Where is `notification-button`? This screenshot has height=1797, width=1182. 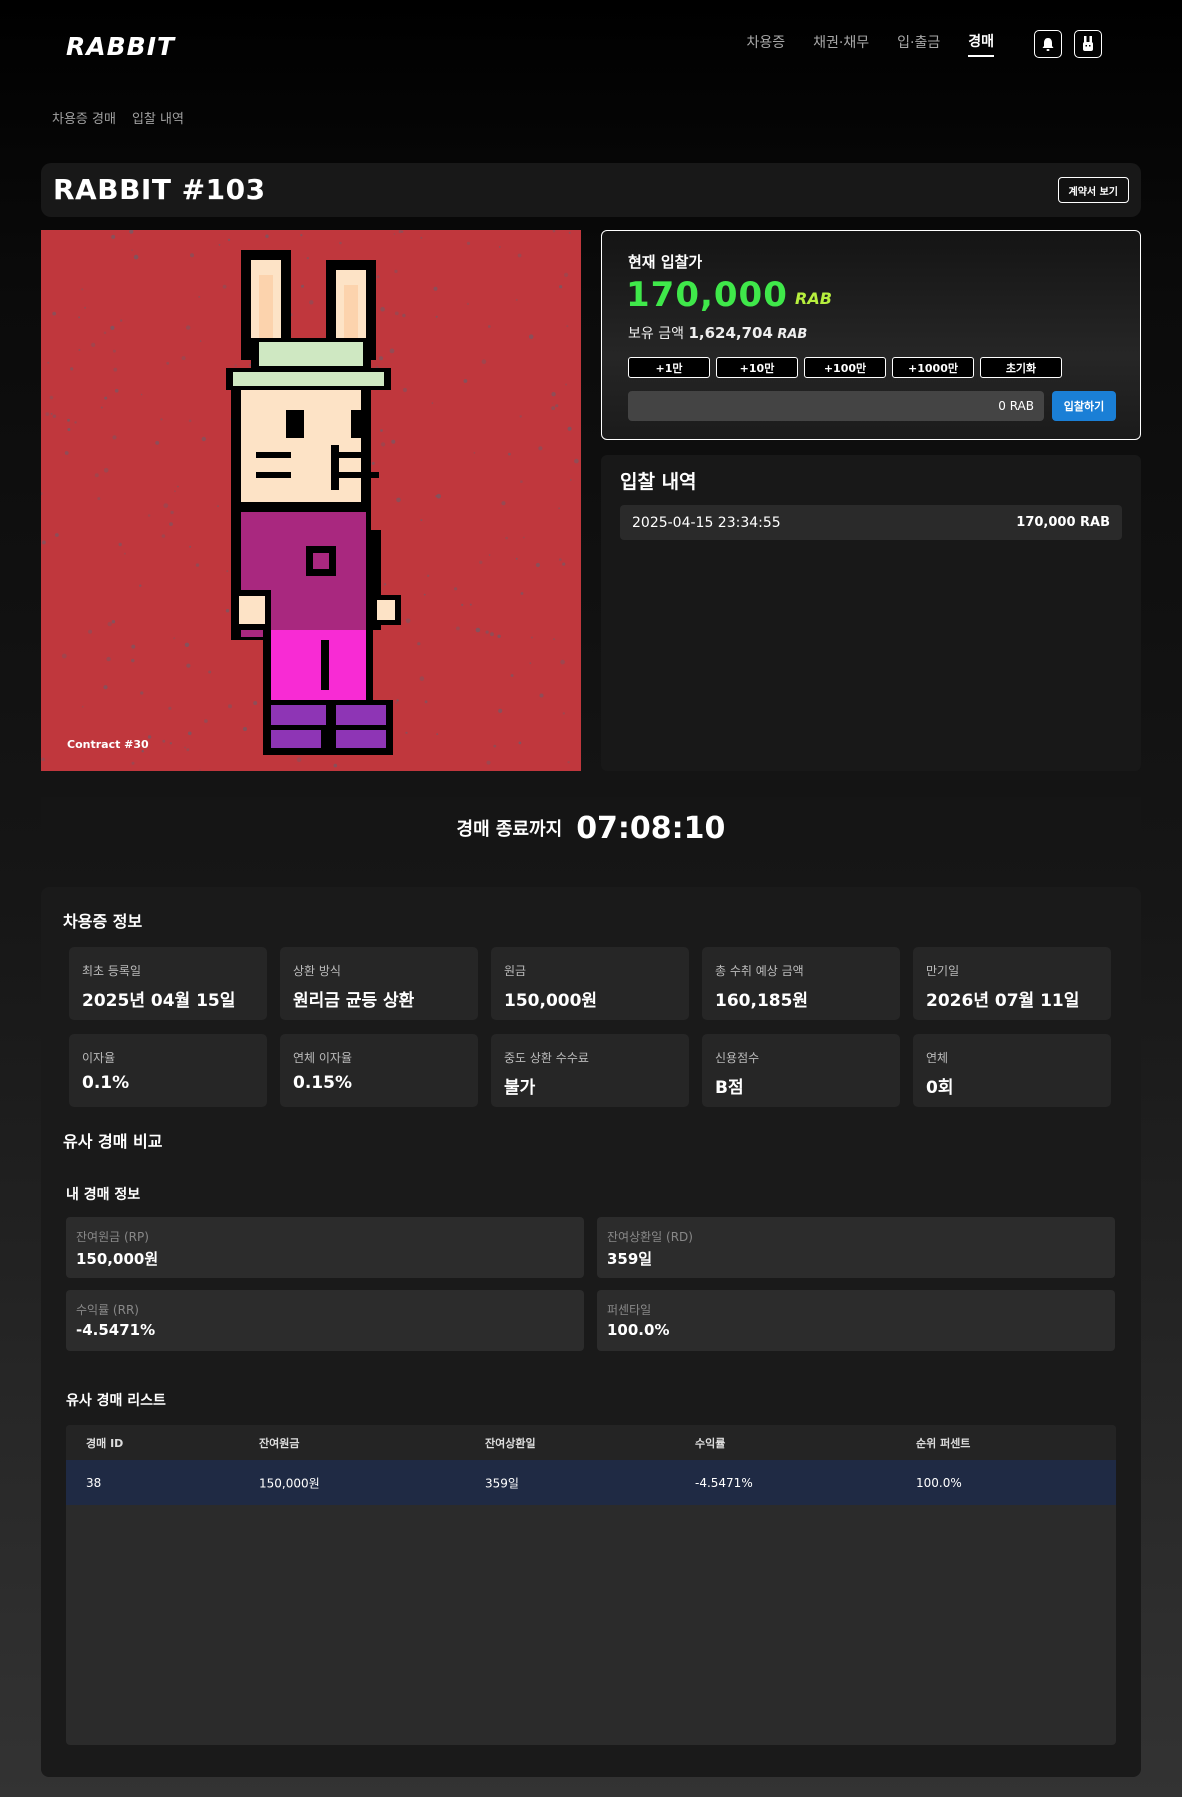
notification-button is located at coordinates (1048, 44).